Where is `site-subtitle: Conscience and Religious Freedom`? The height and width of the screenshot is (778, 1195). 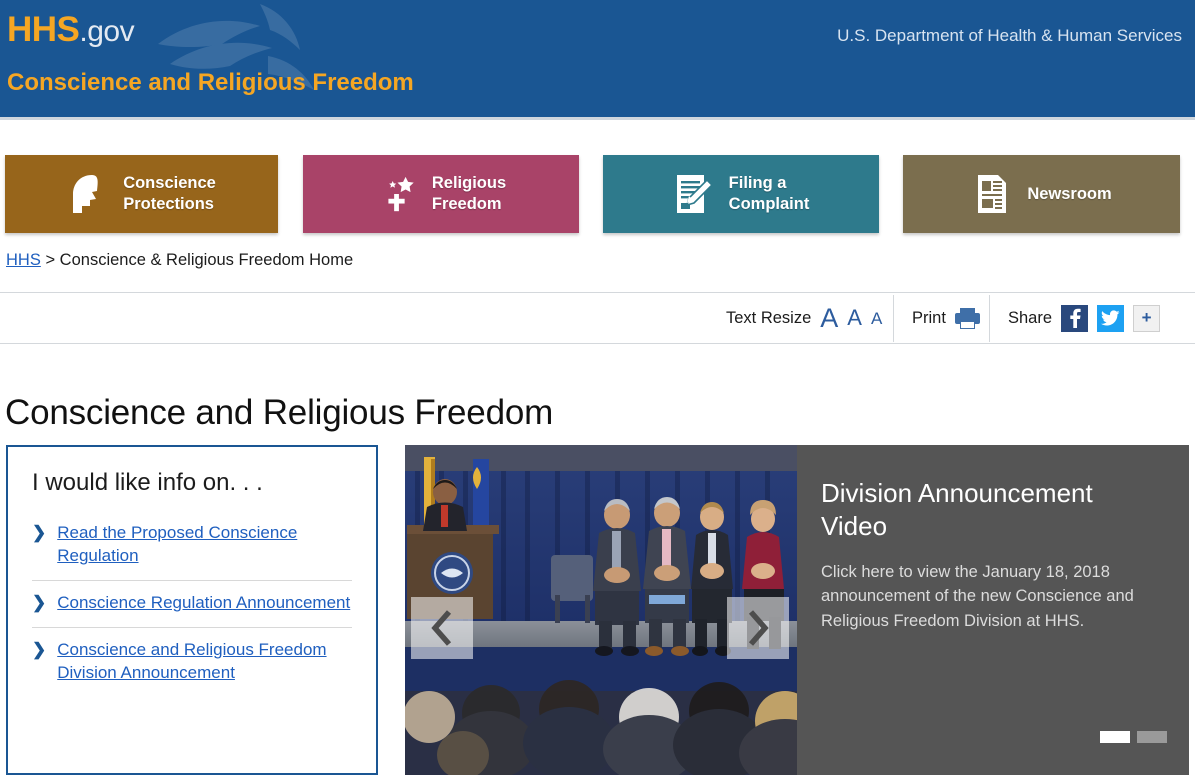
site-subtitle: Conscience and Religious Freedom is located at coordinates (210, 82).